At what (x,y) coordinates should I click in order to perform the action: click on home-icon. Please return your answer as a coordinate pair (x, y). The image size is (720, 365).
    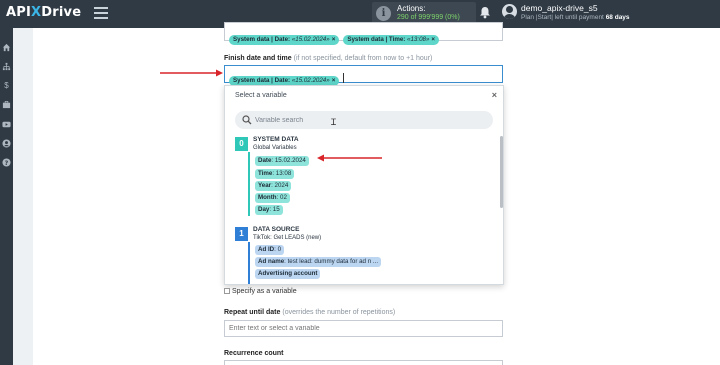
    Looking at the image, I should click on (6, 47).